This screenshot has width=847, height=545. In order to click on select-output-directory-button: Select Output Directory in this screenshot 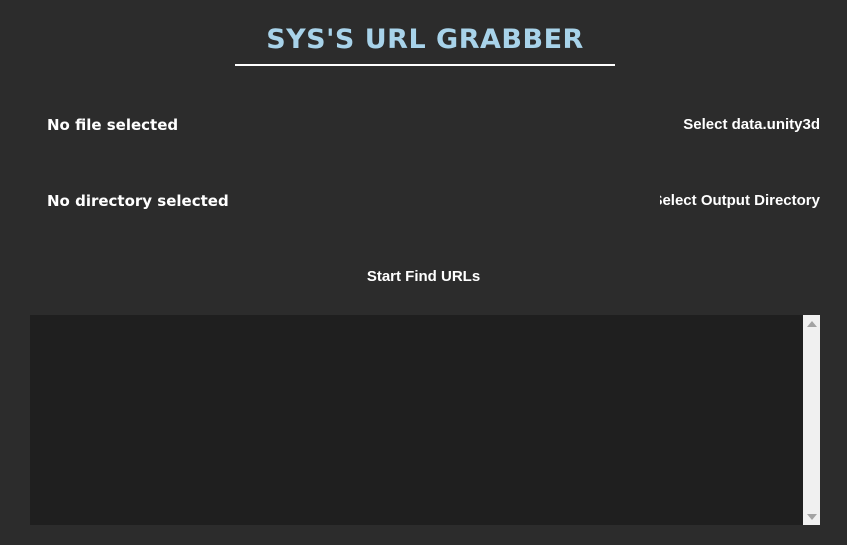, I will do `click(740, 201)`.